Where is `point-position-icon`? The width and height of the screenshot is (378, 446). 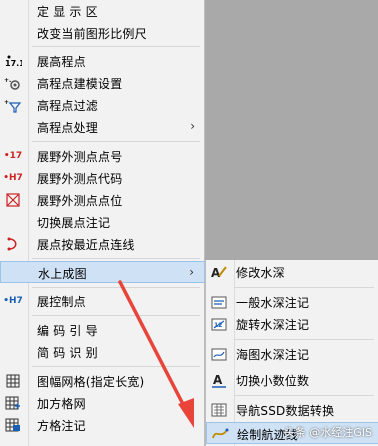 point-position-icon is located at coordinates (13, 200).